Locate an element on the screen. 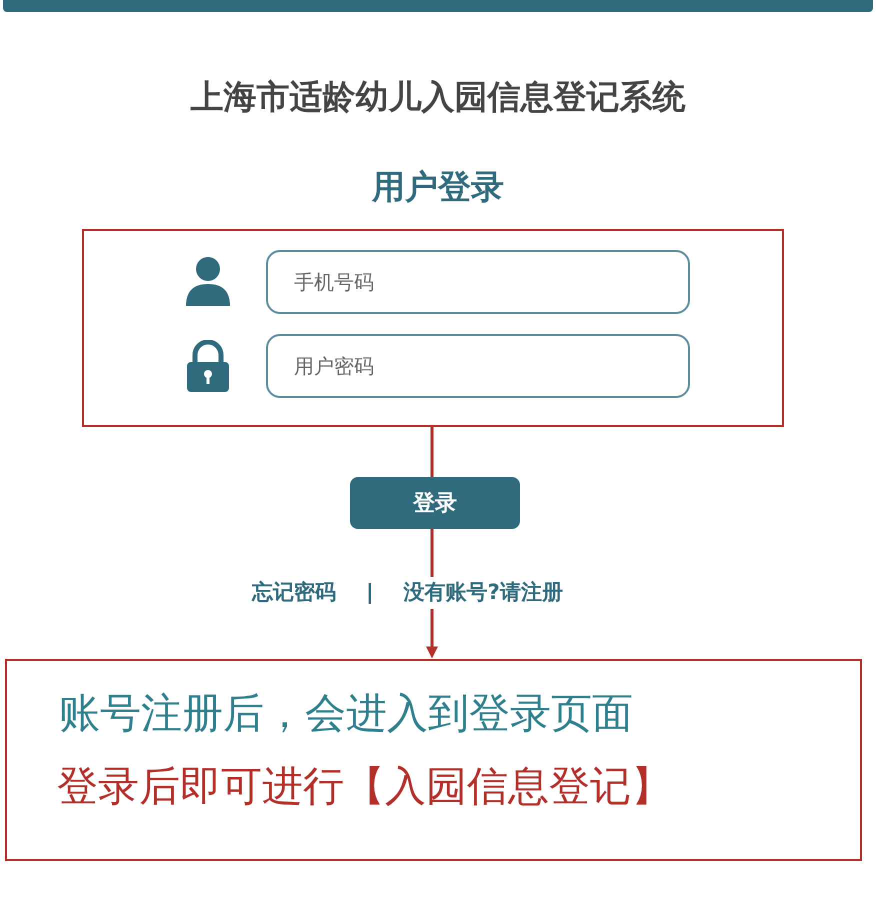  login-button: 登录 is located at coordinates (435, 503).